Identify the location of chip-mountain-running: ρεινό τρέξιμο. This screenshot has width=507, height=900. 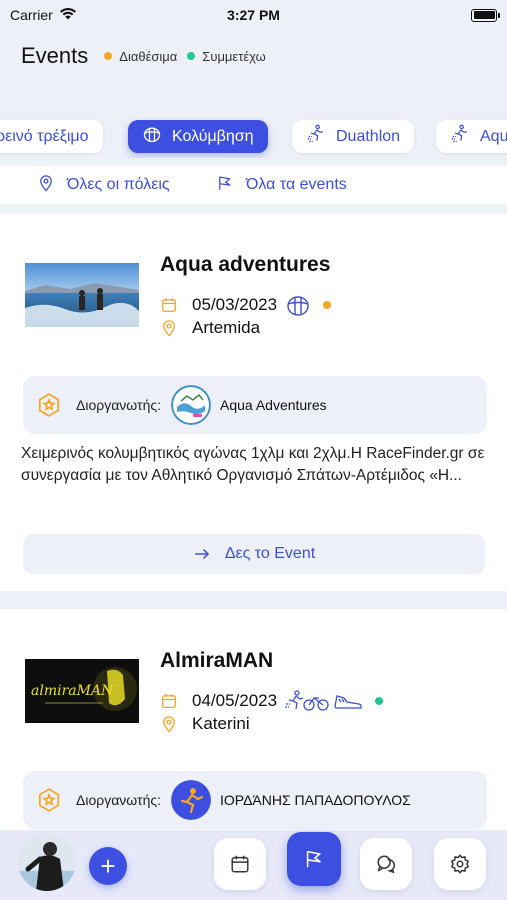
(51, 136).